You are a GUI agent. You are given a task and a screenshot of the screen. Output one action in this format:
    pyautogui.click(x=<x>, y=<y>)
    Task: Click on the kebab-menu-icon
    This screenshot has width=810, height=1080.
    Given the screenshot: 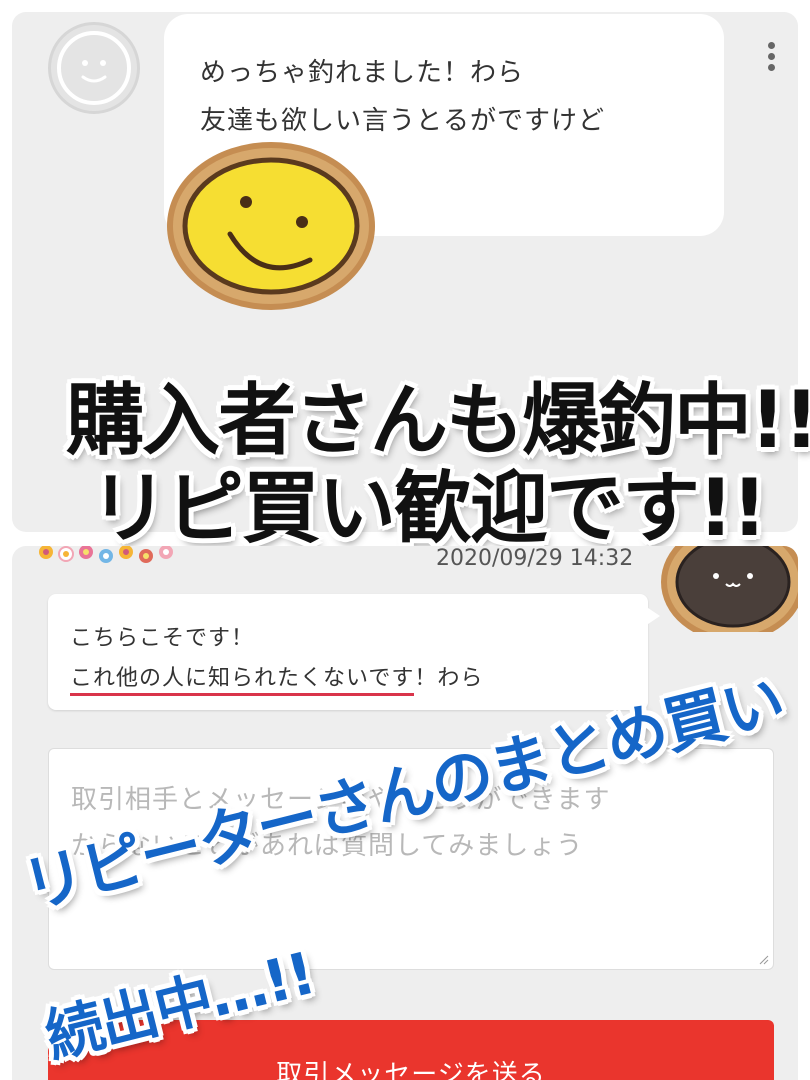 What is the action you would take?
    pyautogui.click(x=772, y=60)
    